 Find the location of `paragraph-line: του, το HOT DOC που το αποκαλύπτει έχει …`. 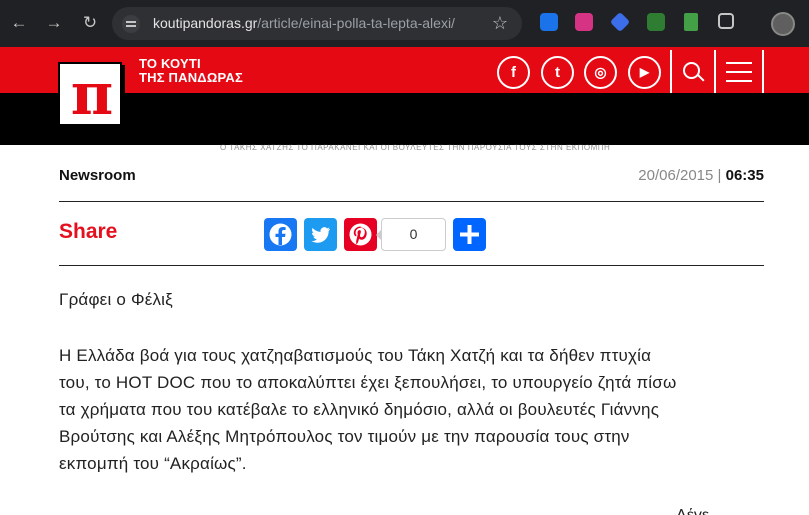

paragraph-line: του, το HOT DOC που το αποκαλύπτει έχει … is located at coordinates (368, 382).